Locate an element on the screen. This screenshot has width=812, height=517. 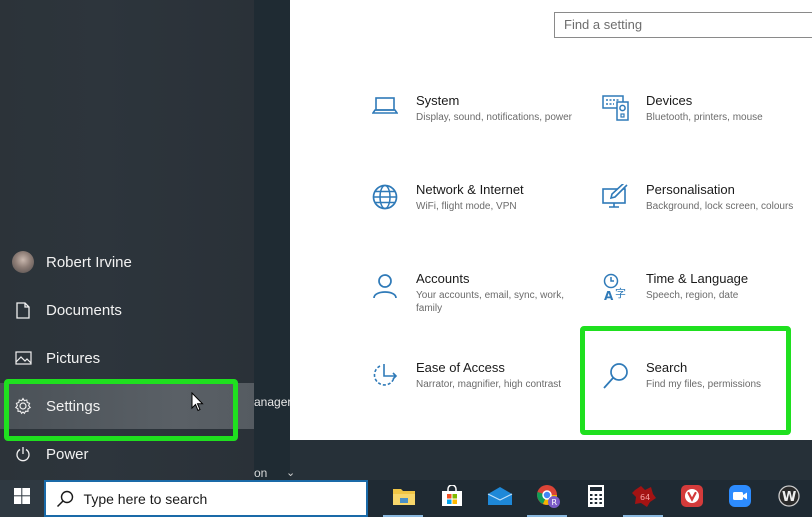
tile-description: Narrator, magnifier, high contrast is located at coordinates (489, 384).